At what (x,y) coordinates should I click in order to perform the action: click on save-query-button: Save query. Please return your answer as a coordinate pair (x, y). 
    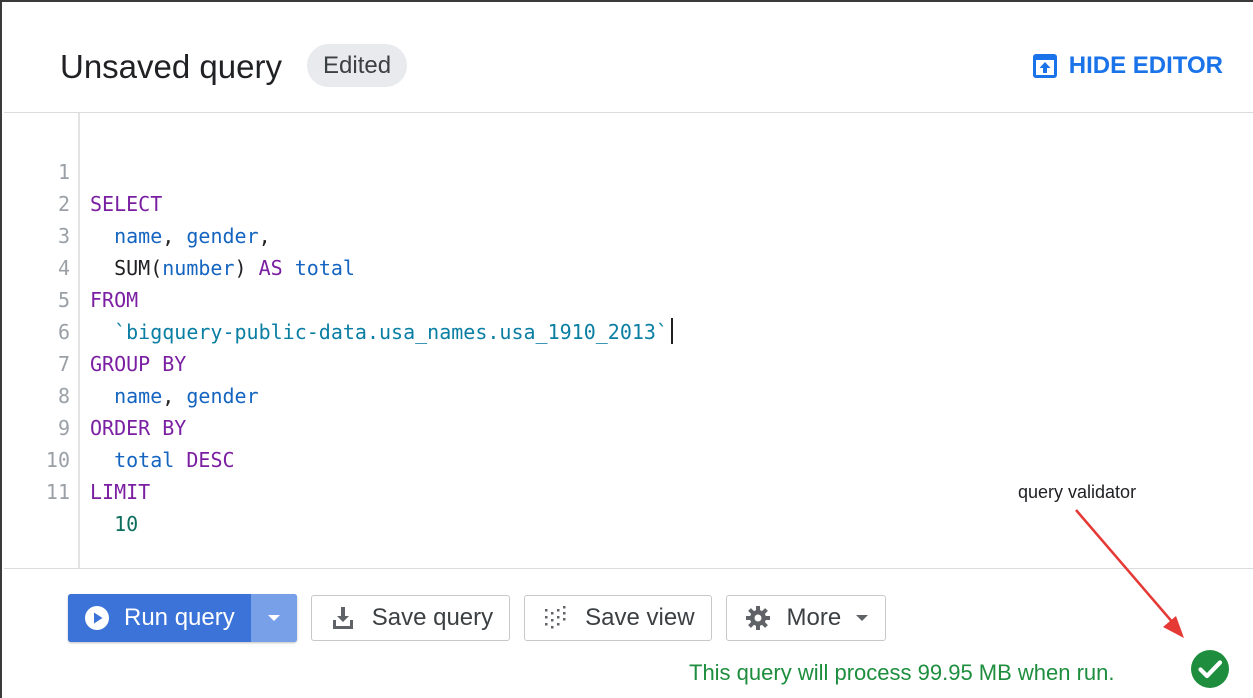
    Looking at the image, I should click on (410, 618).